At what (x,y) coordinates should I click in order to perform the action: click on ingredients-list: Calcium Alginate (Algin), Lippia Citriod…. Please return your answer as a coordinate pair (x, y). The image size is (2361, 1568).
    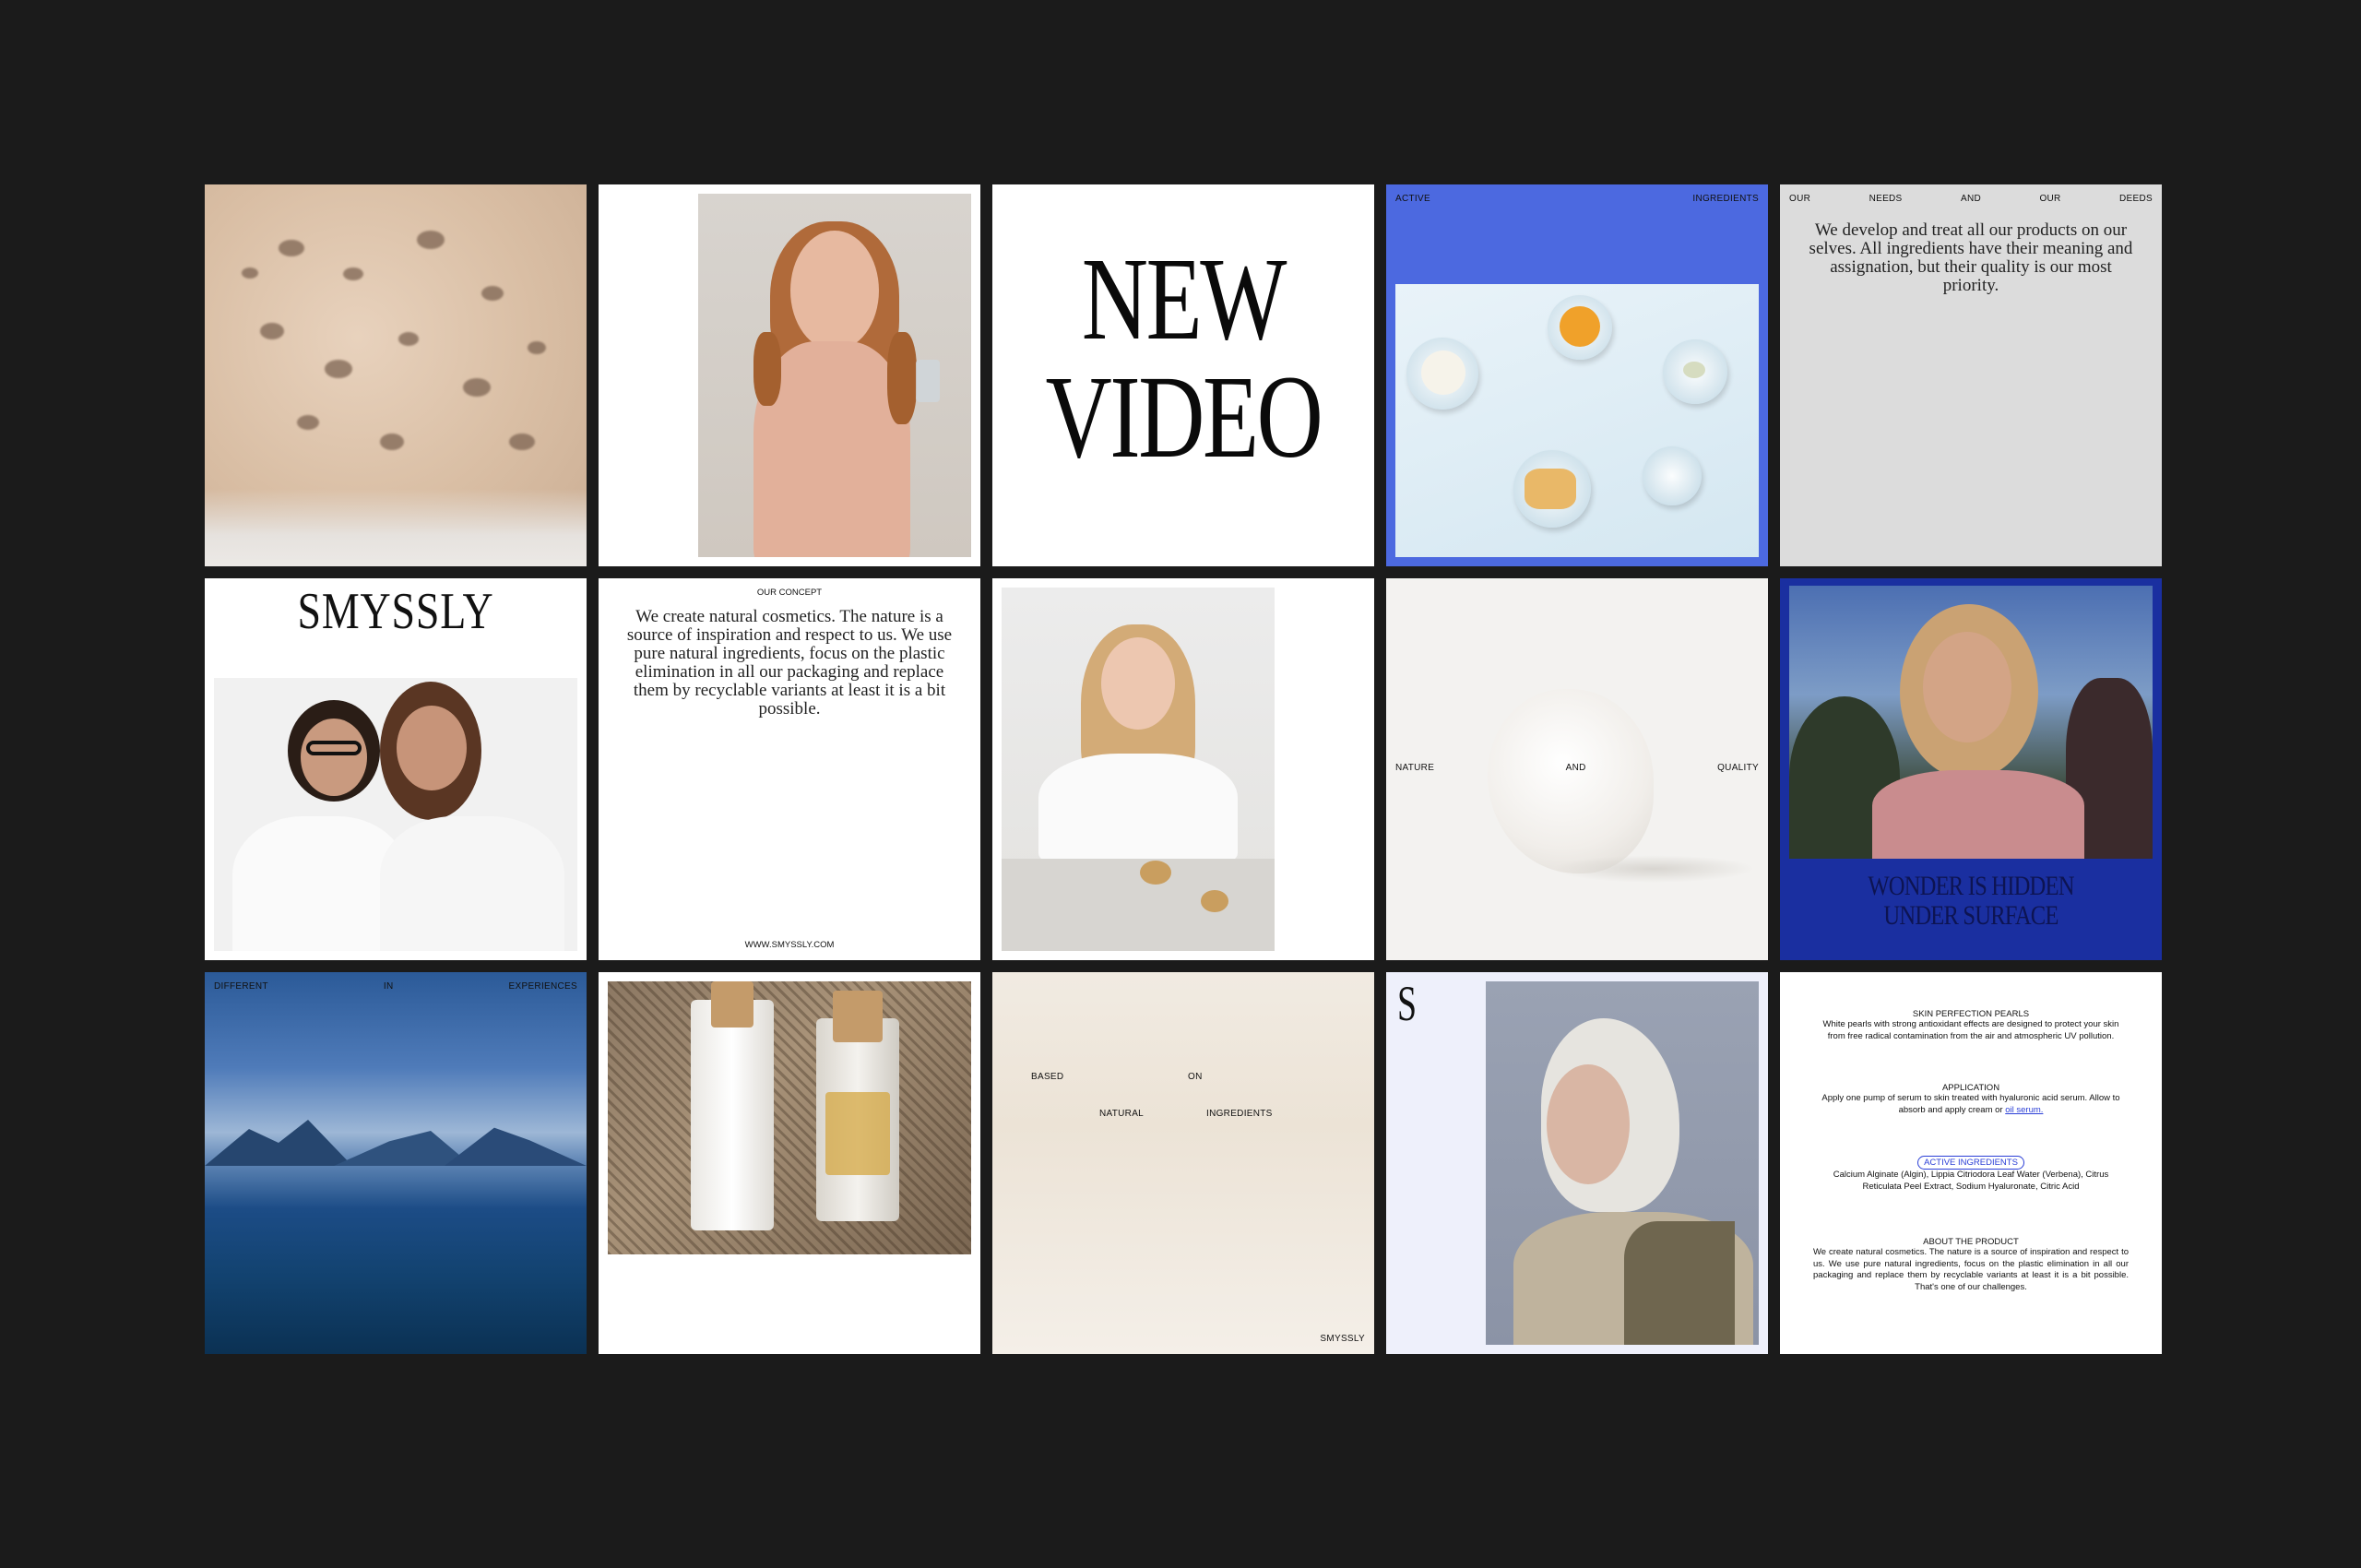
    Looking at the image, I should click on (1971, 1181).